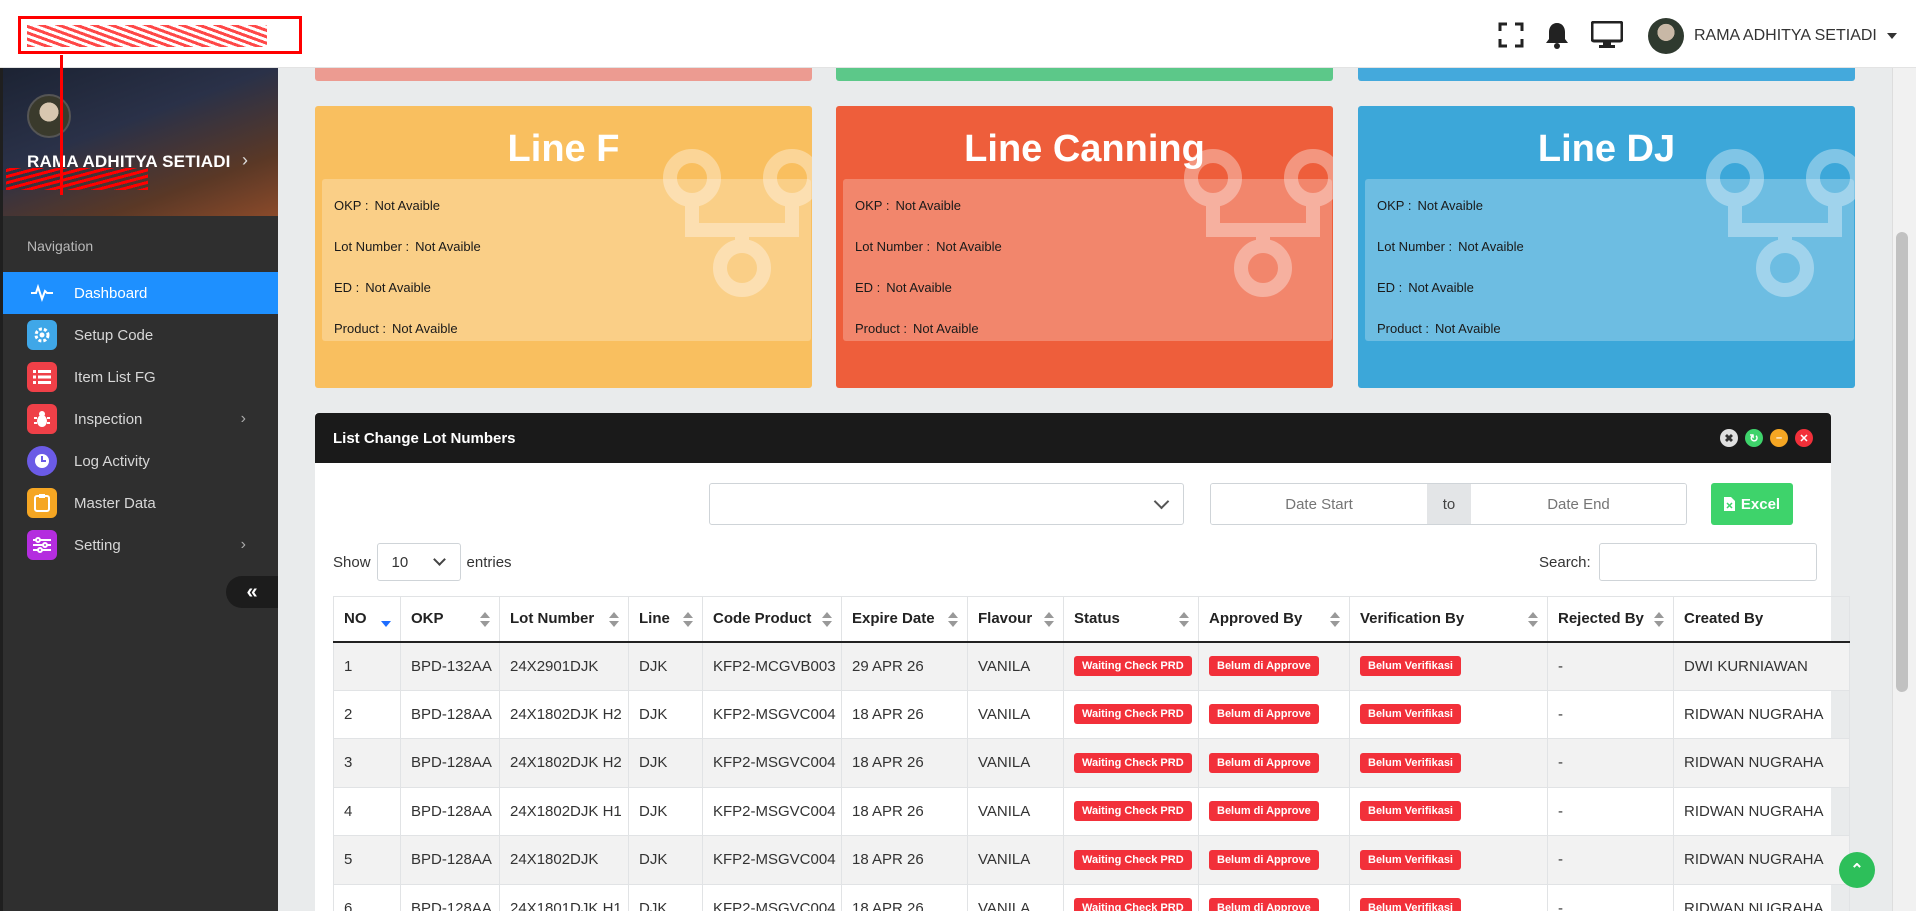  I want to click on table-cell: 2, so click(367, 714).